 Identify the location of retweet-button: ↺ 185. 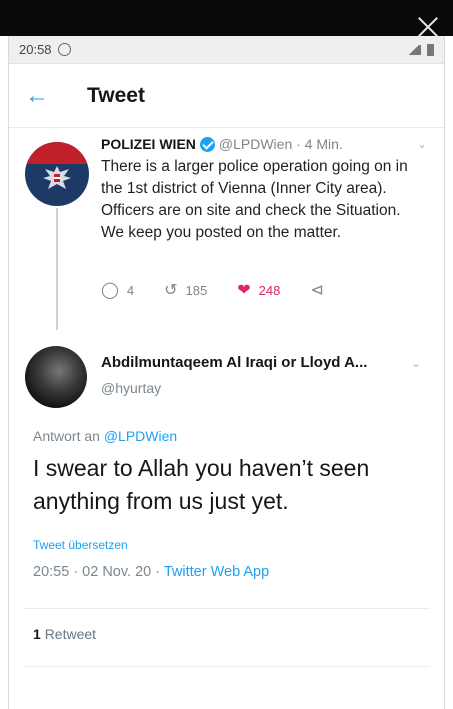
(185, 290).